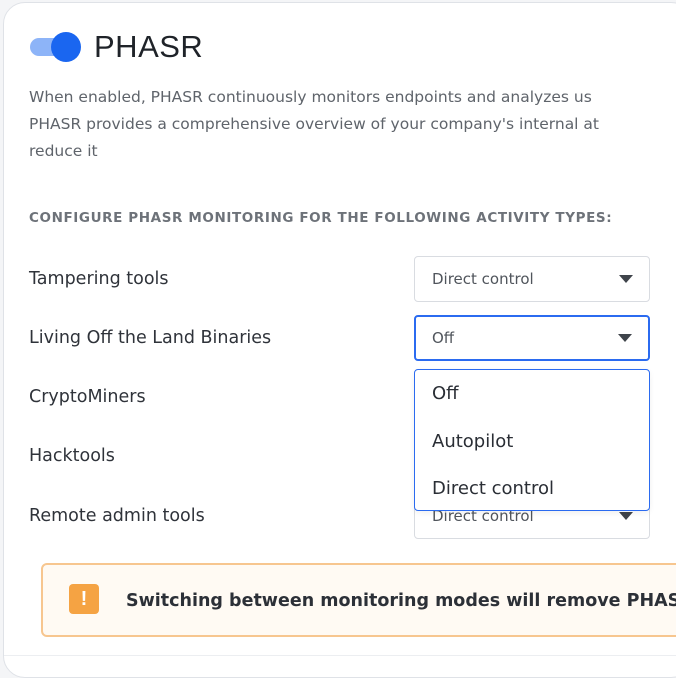 Image resolution: width=676 pixels, height=678 pixels. I want to click on row-label-remote-admin-tools: Remote admin tools, so click(117, 516).